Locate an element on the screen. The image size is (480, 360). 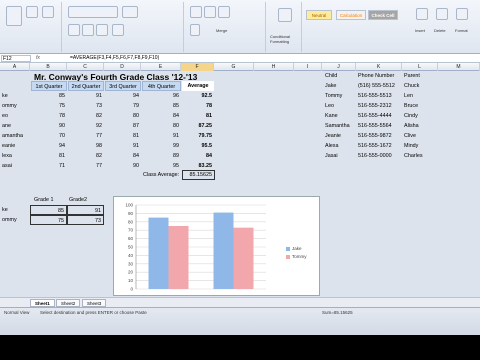
font-size-select is located at coordinates (130, 12).